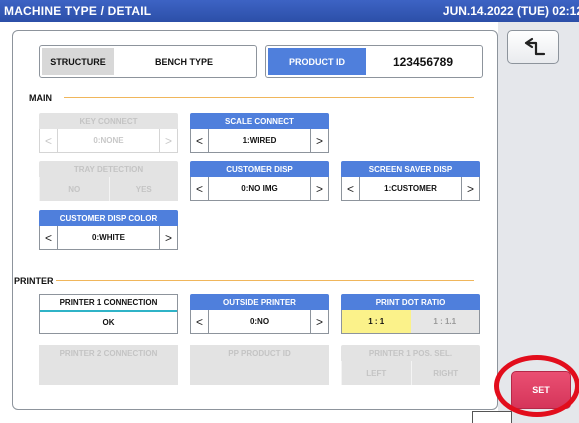 This screenshot has width=579, height=423. What do you see at coordinates (168, 140) in the screenshot?
I see `key-connect-next-button: >` at bounding box center [168, 140].